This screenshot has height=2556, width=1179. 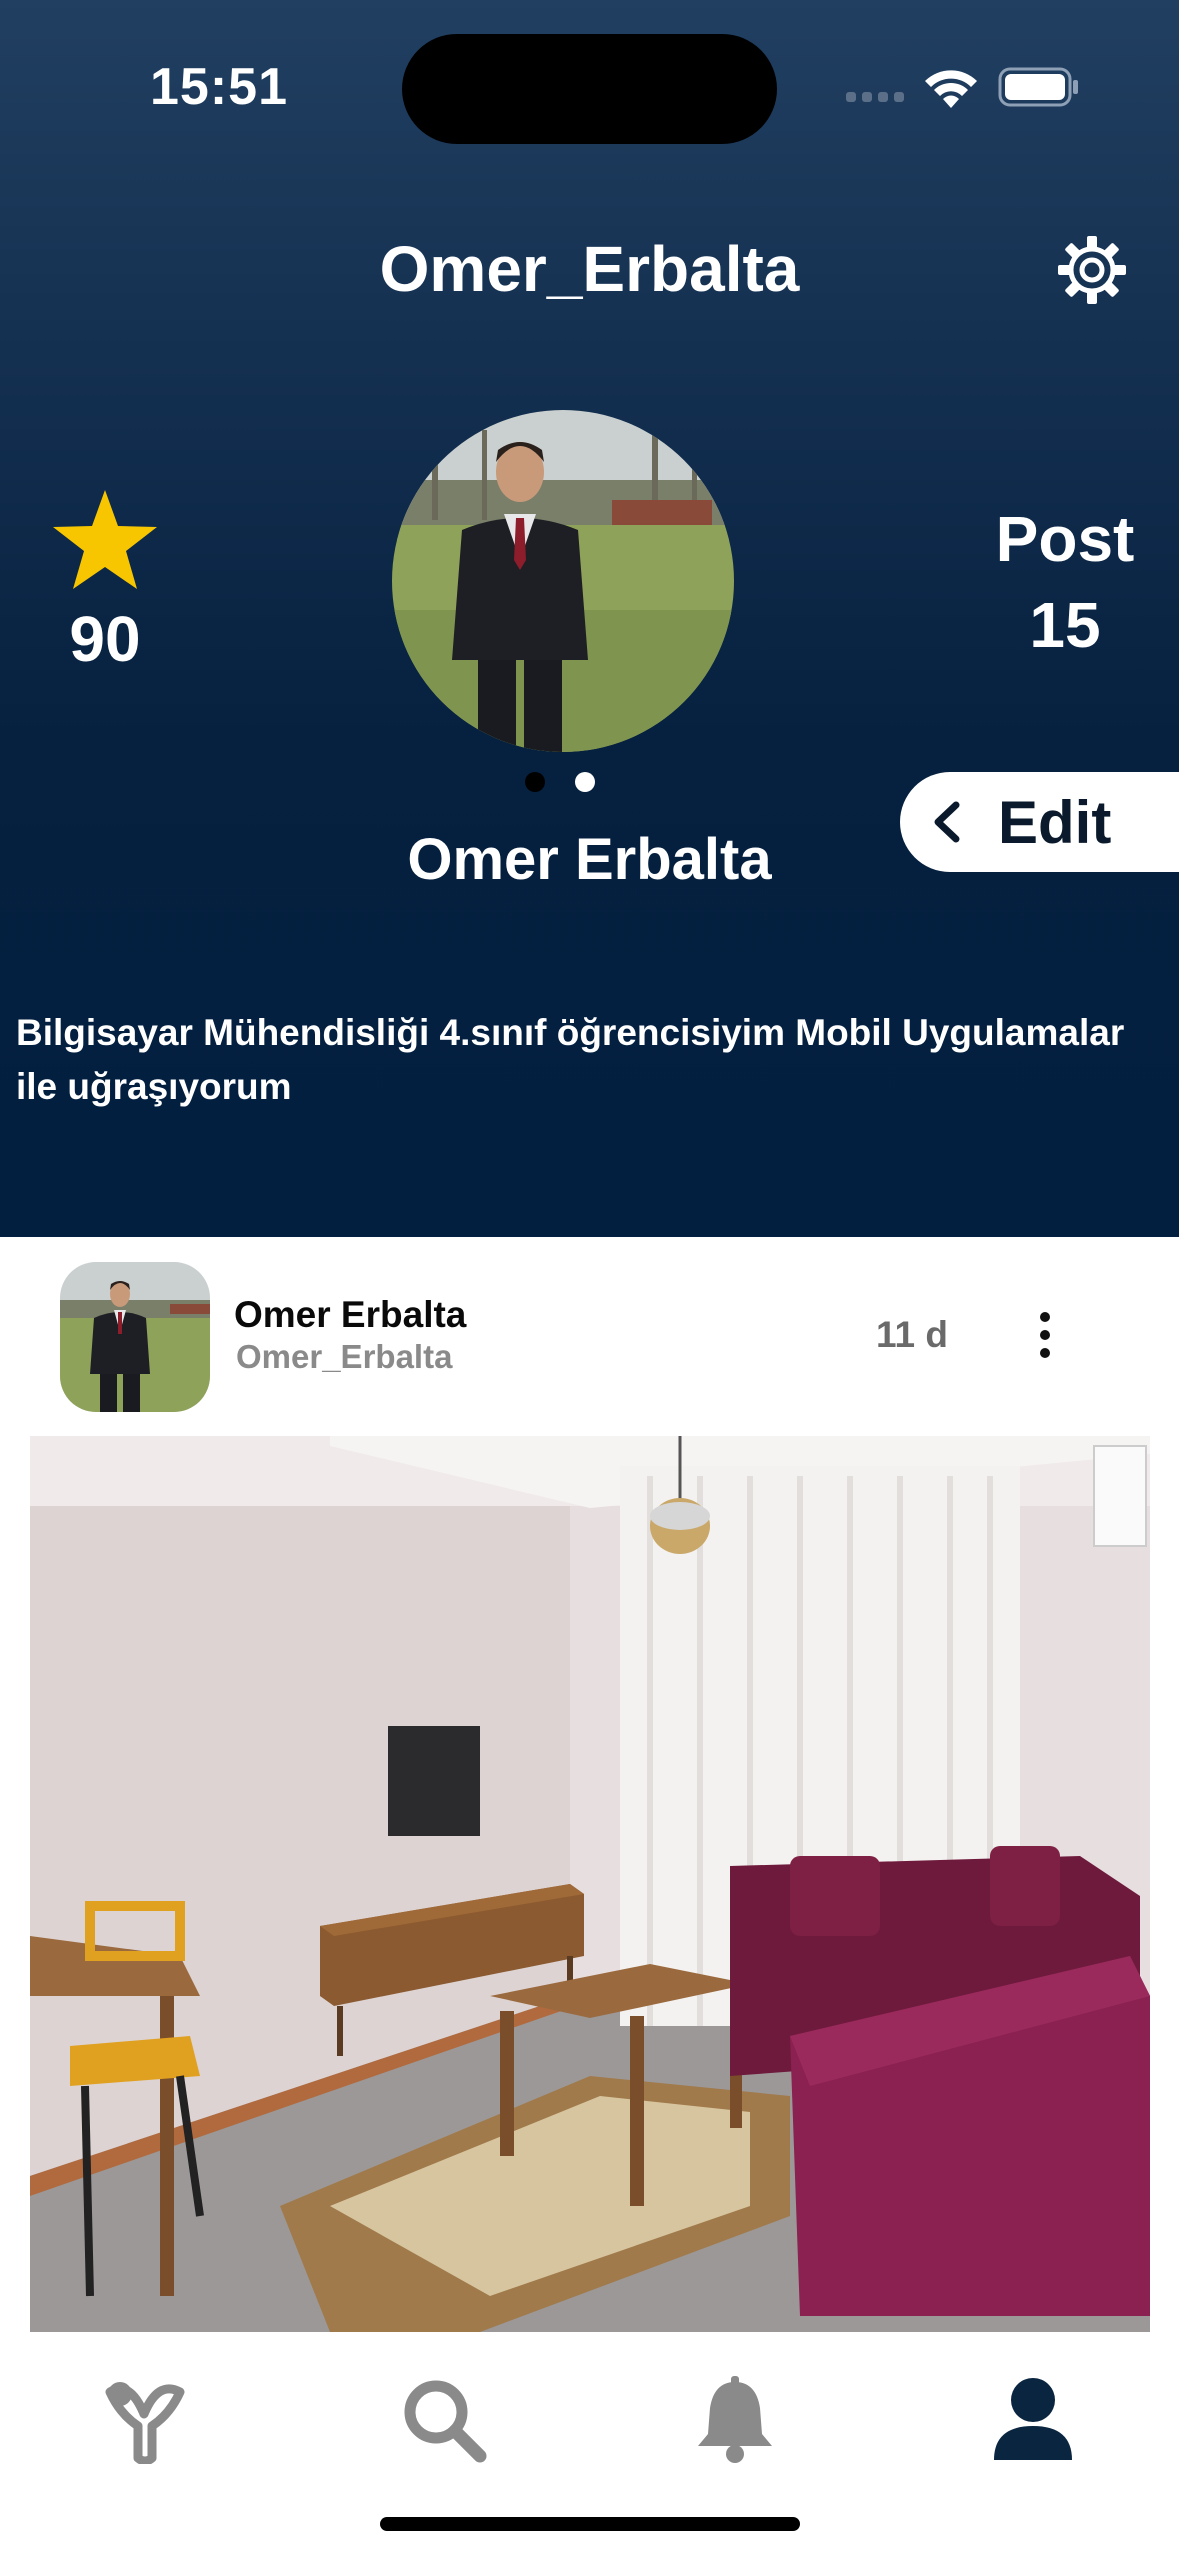 What do you see at coordinates (105, 539) in the screenshot?
I see `star-icon` at bounding box center [105, 539].